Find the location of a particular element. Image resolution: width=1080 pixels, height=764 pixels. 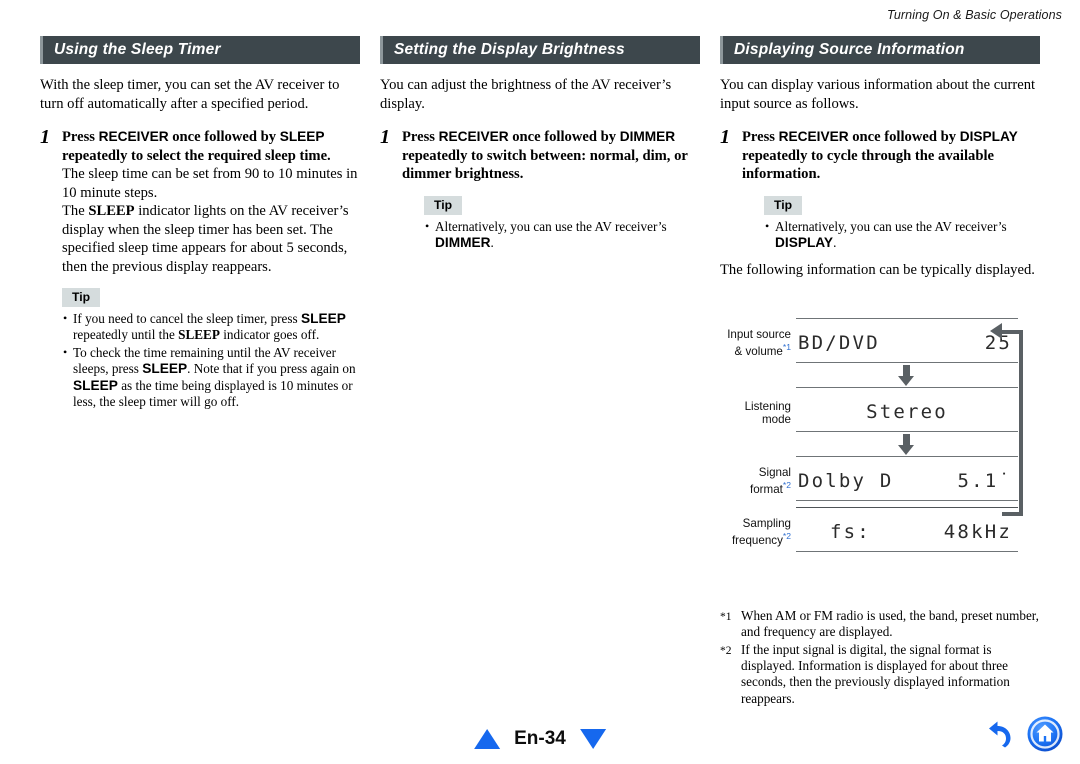

lcd-display-row: Dolby D 5.1˙ is located at coordinates (907, 481).